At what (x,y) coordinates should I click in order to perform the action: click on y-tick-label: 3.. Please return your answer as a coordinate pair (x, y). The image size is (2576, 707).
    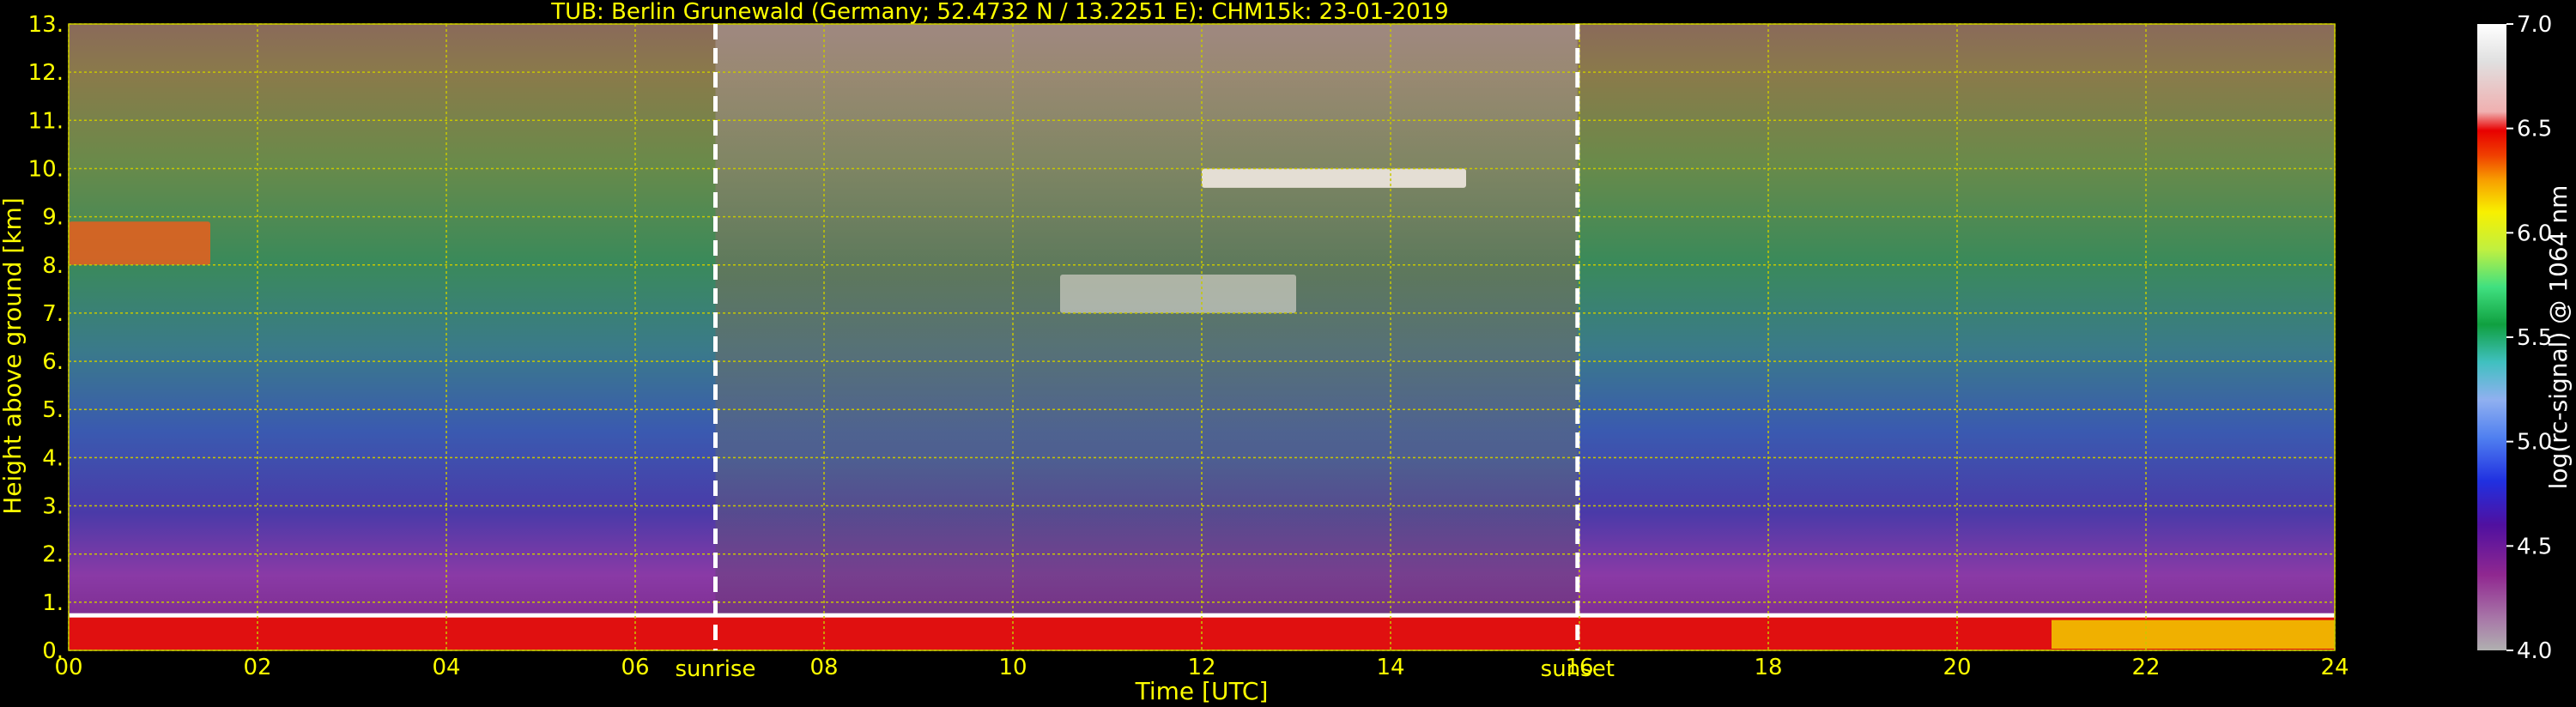
    Looking at the image, I should click on (53, 507).